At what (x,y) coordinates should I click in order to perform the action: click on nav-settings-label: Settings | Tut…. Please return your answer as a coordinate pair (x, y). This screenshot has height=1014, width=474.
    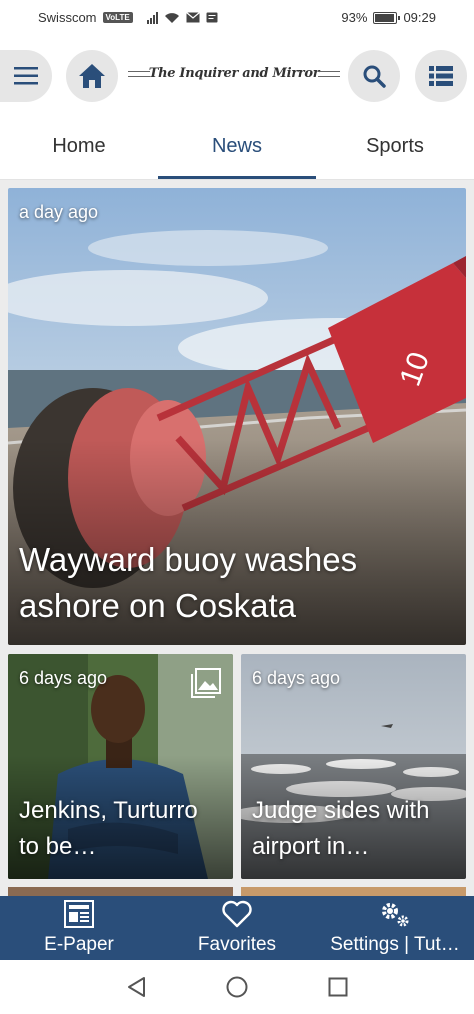
    Looking at the image, I should click on (395, 944).